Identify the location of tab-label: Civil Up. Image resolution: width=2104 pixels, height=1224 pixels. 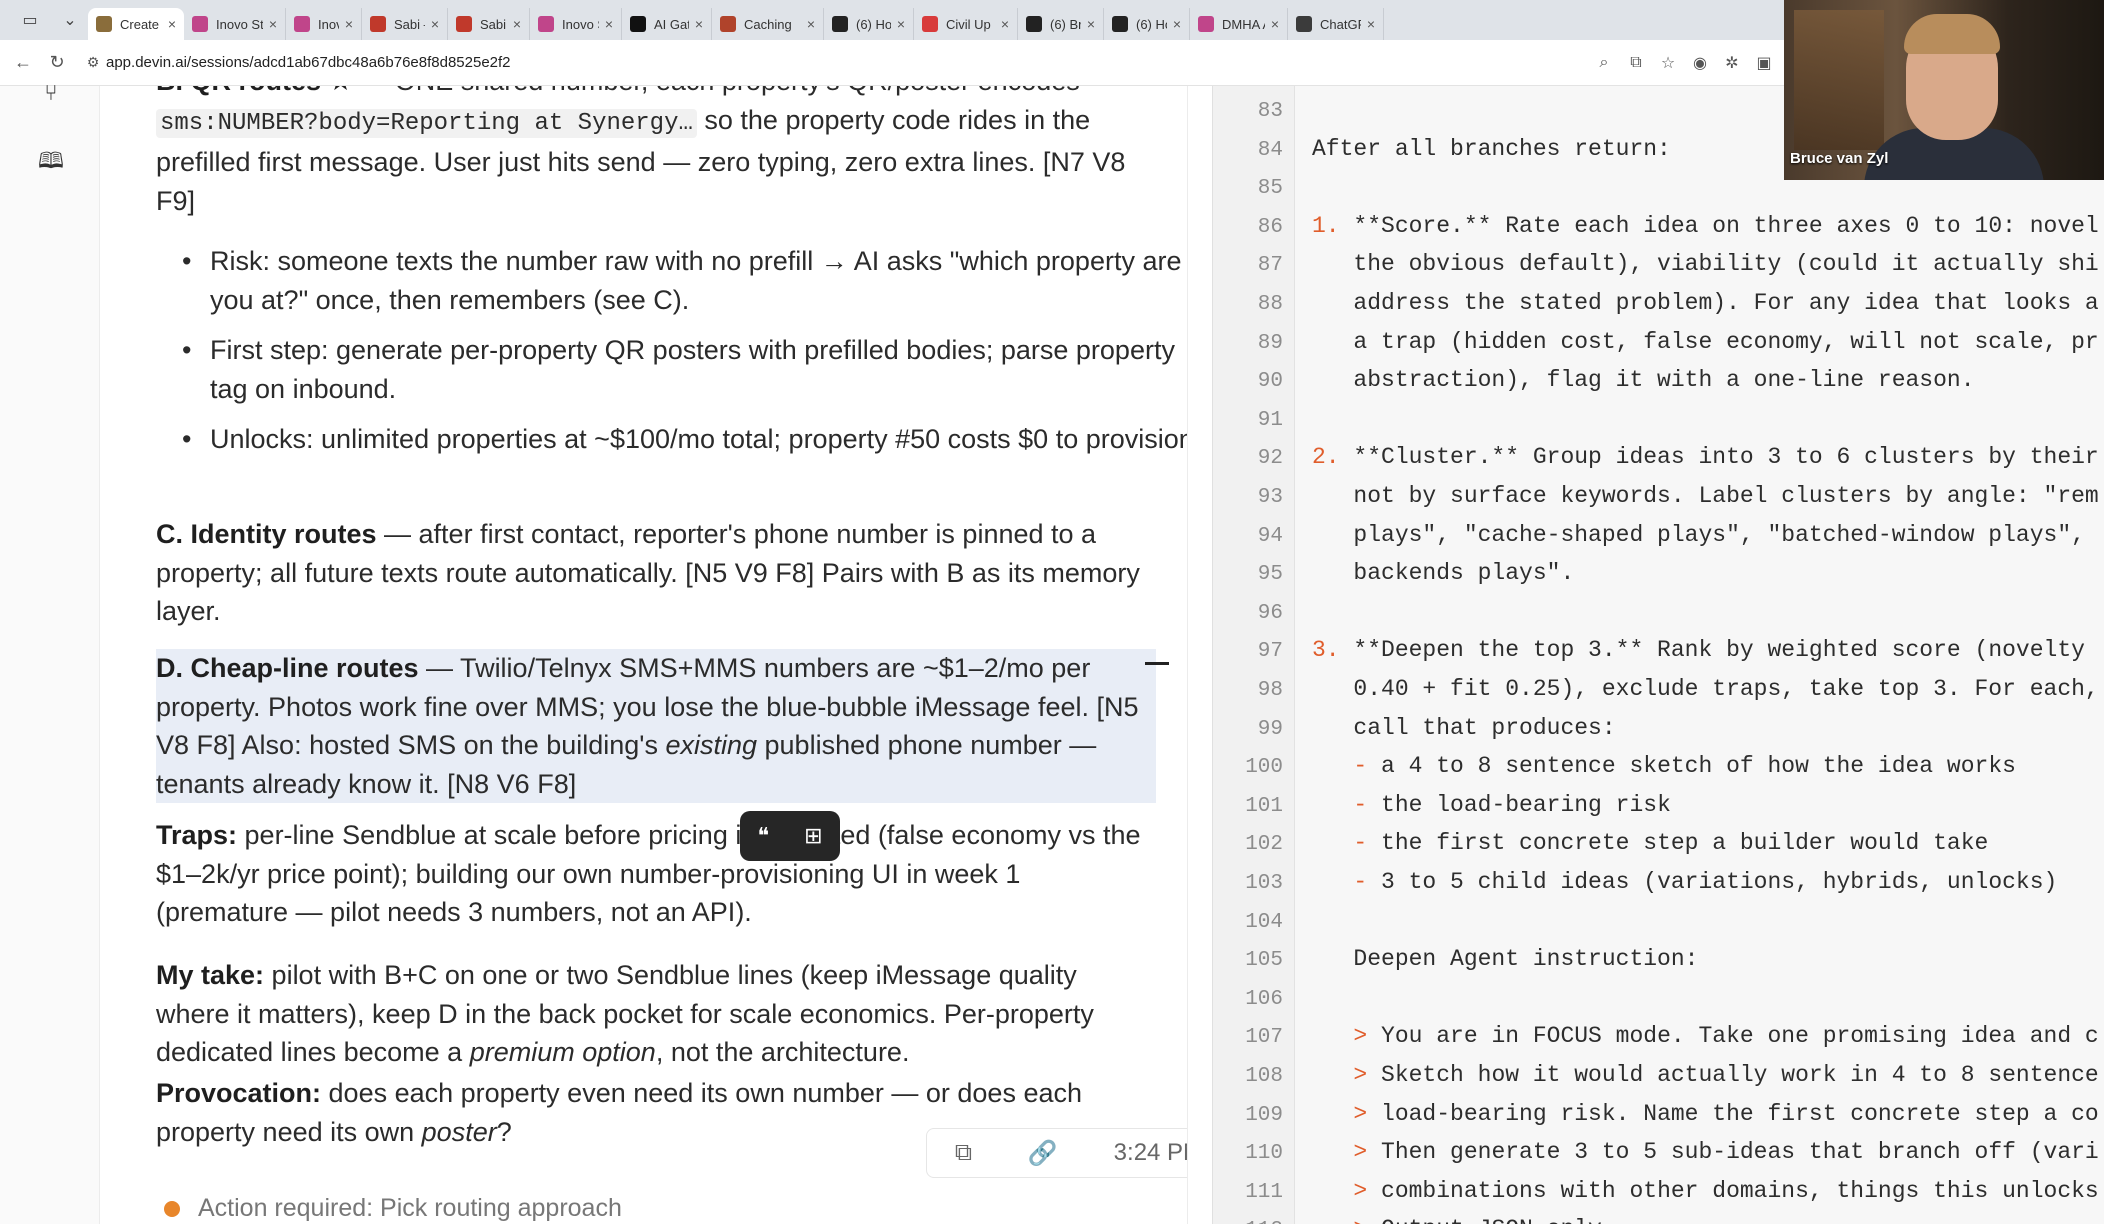
(968, 24).